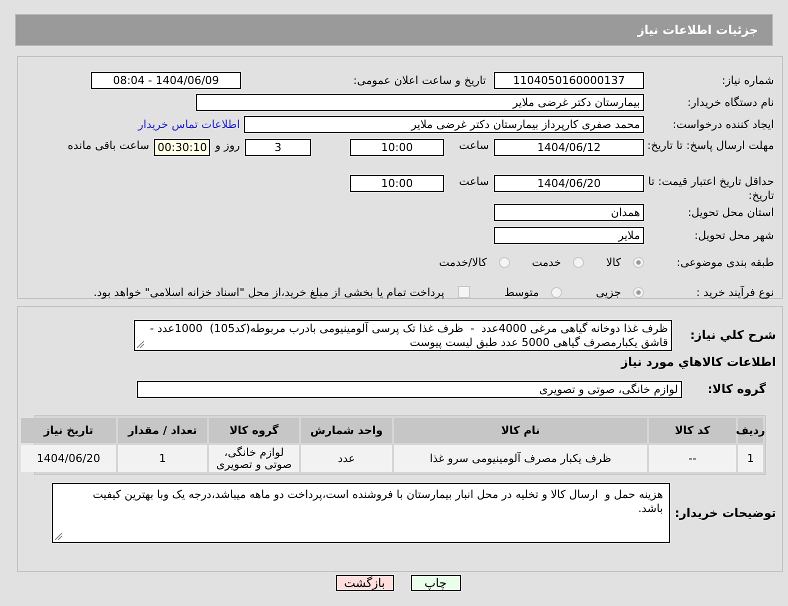 This screenshot has width=788, height=606. I want to click on announce-date-field: 1404/06/09 - 08:04, so click(166, 80).